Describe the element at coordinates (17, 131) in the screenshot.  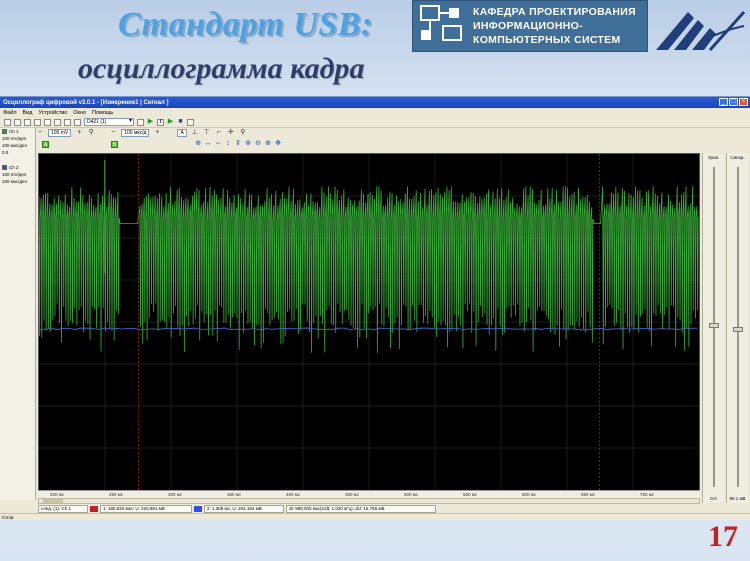
I see `channel-row: Ch 1` at that location.